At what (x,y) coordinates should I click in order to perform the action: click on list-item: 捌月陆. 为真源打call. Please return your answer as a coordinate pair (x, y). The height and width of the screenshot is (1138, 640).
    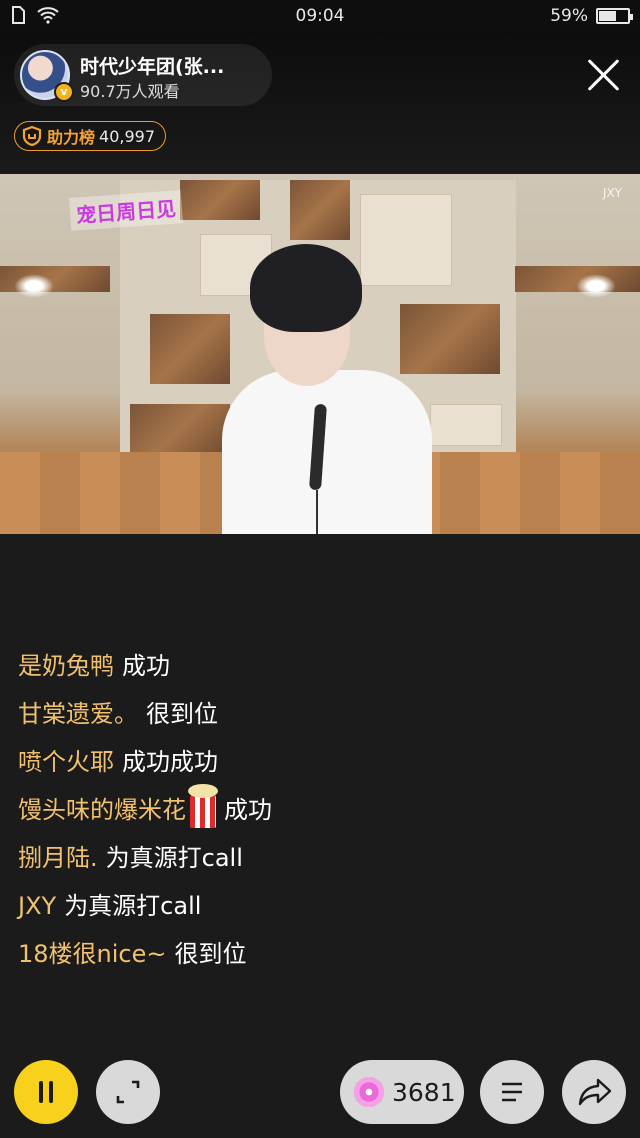
    Looking at the image, I should click on (318, 862).